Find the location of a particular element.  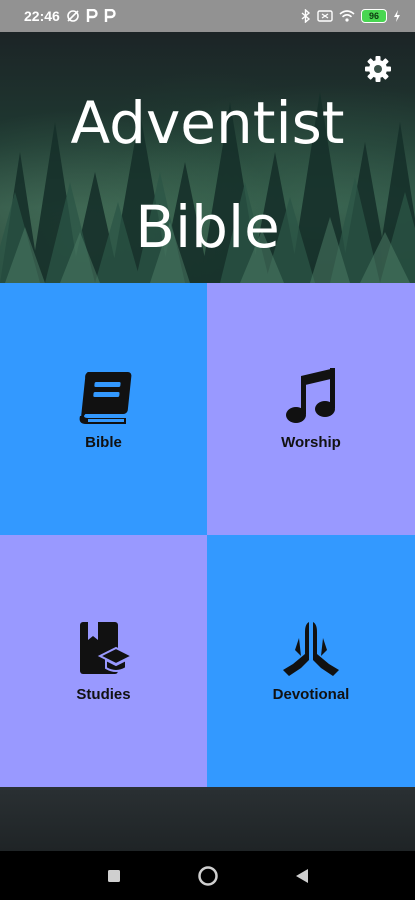

home-circle-icon is located at coordinates (207, 875).